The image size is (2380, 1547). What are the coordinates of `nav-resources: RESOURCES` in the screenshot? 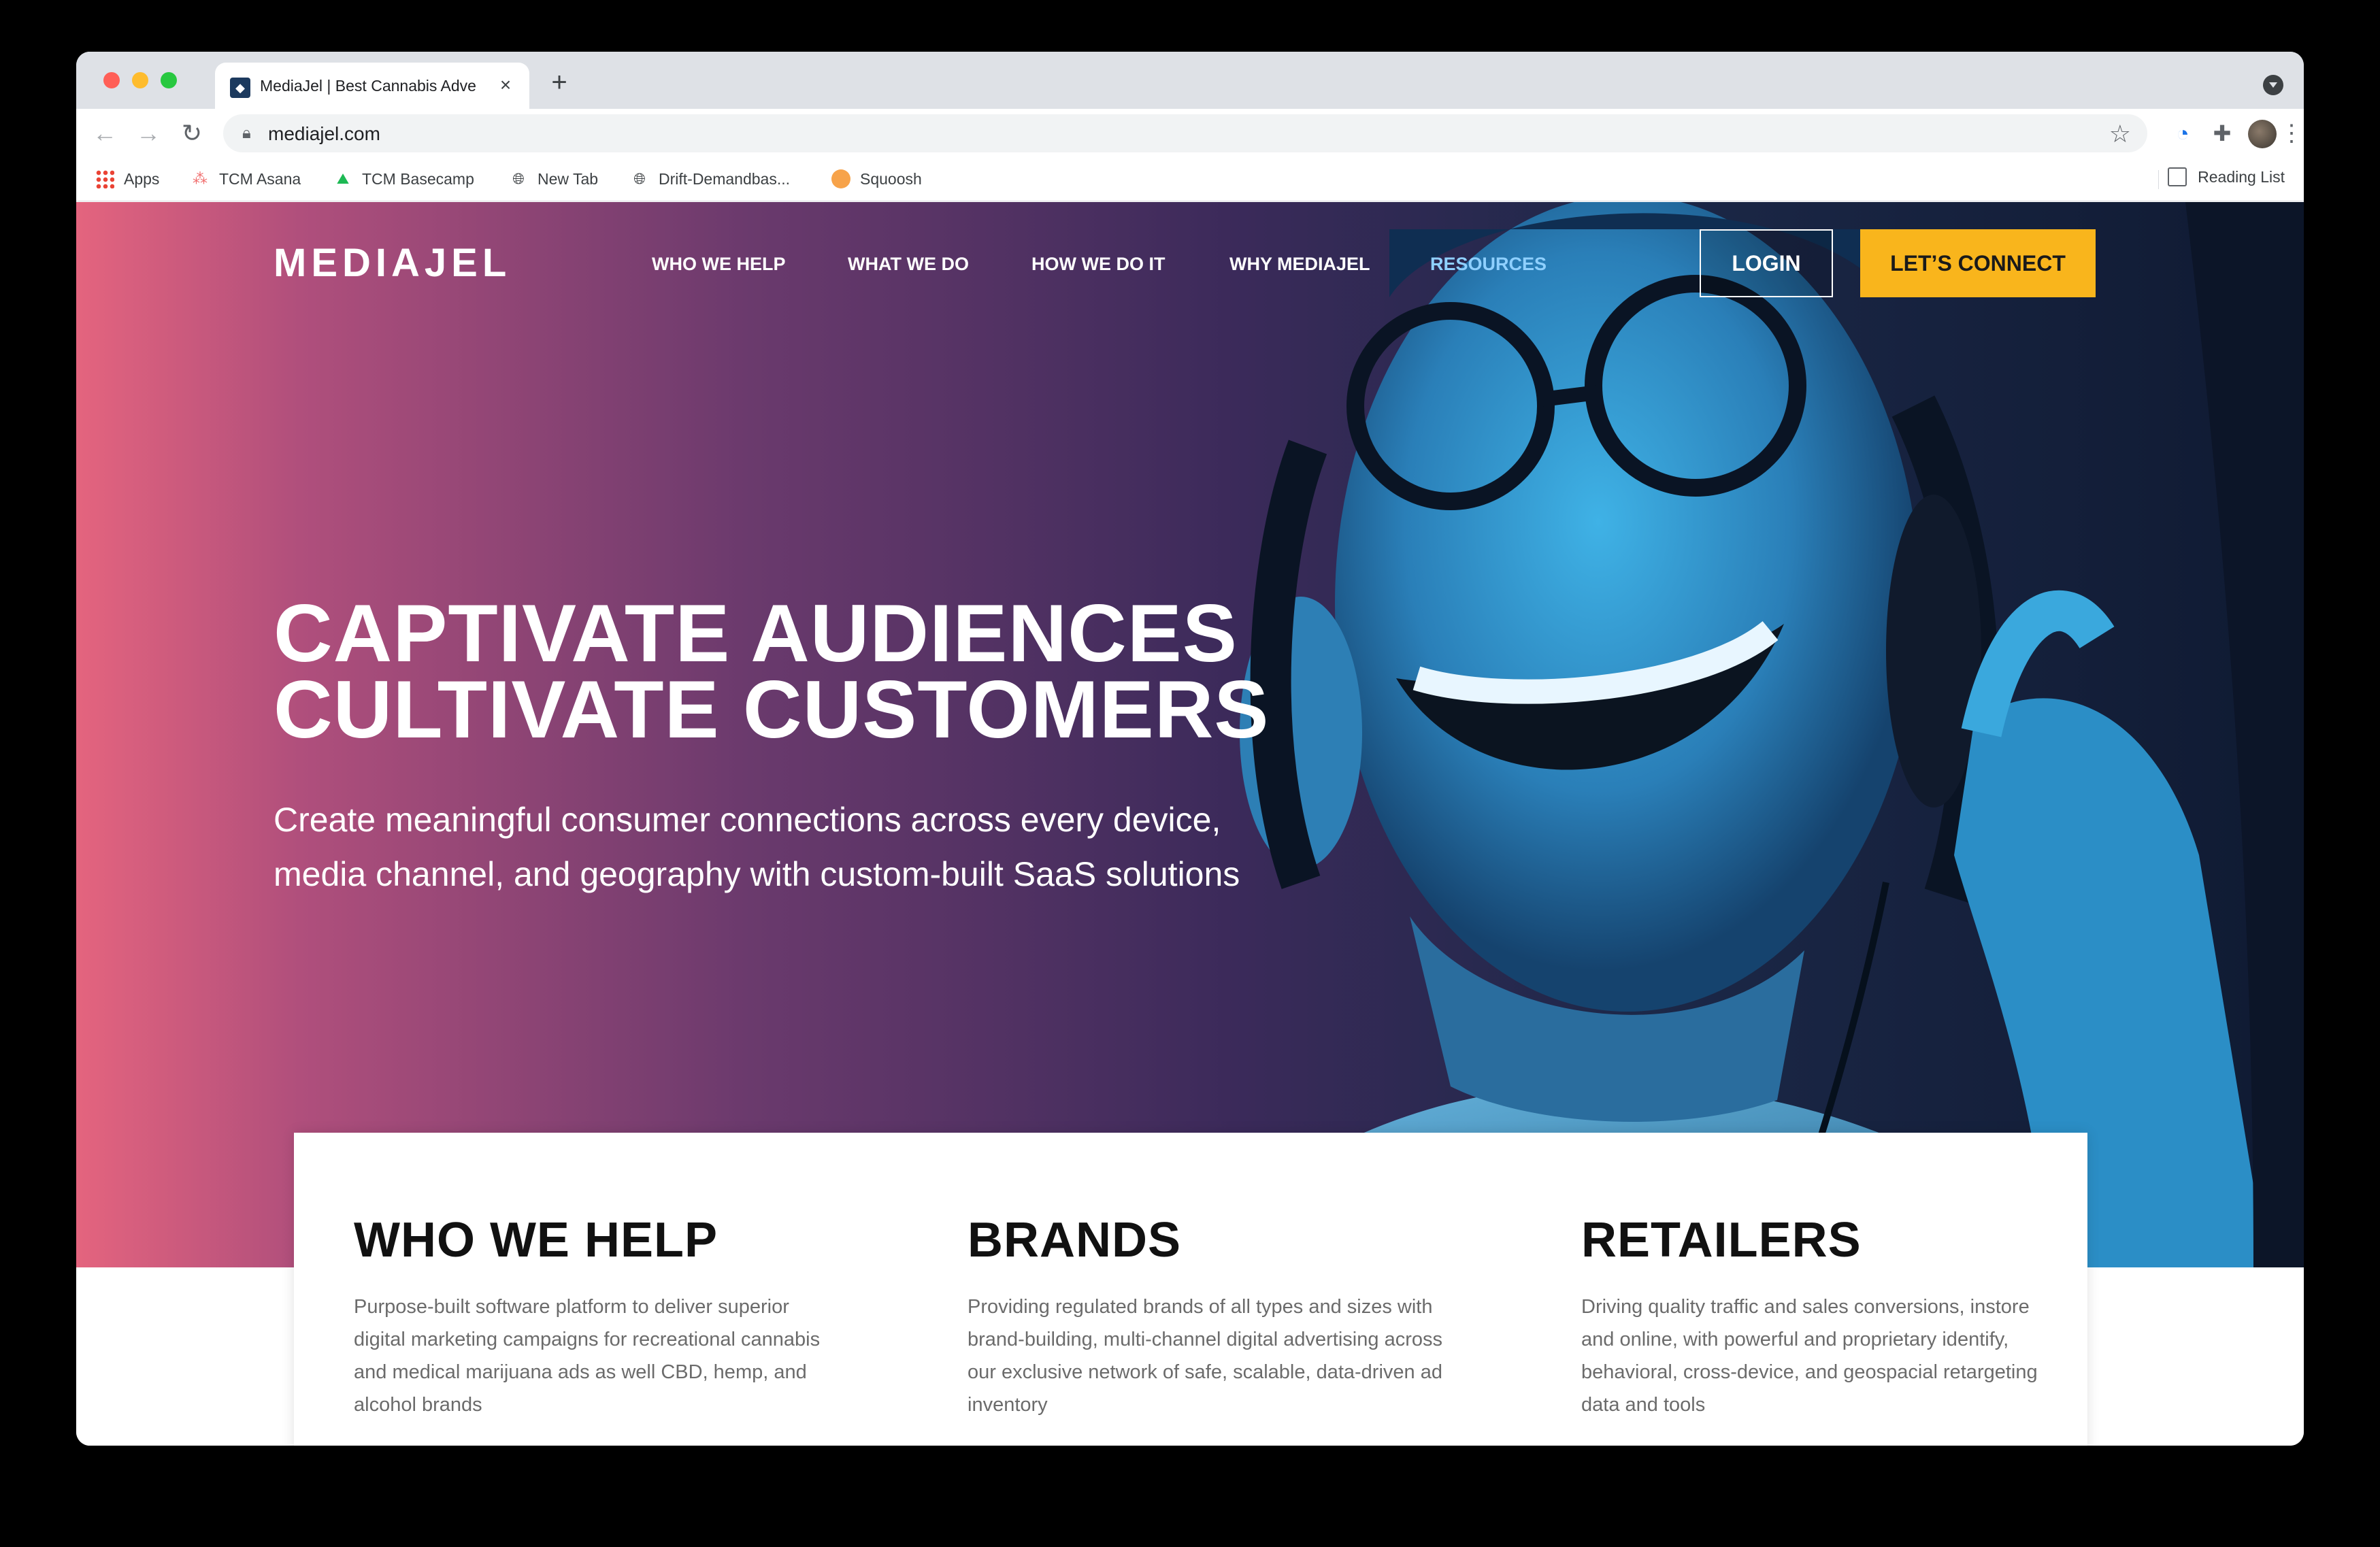 It's located at (1488, 265).